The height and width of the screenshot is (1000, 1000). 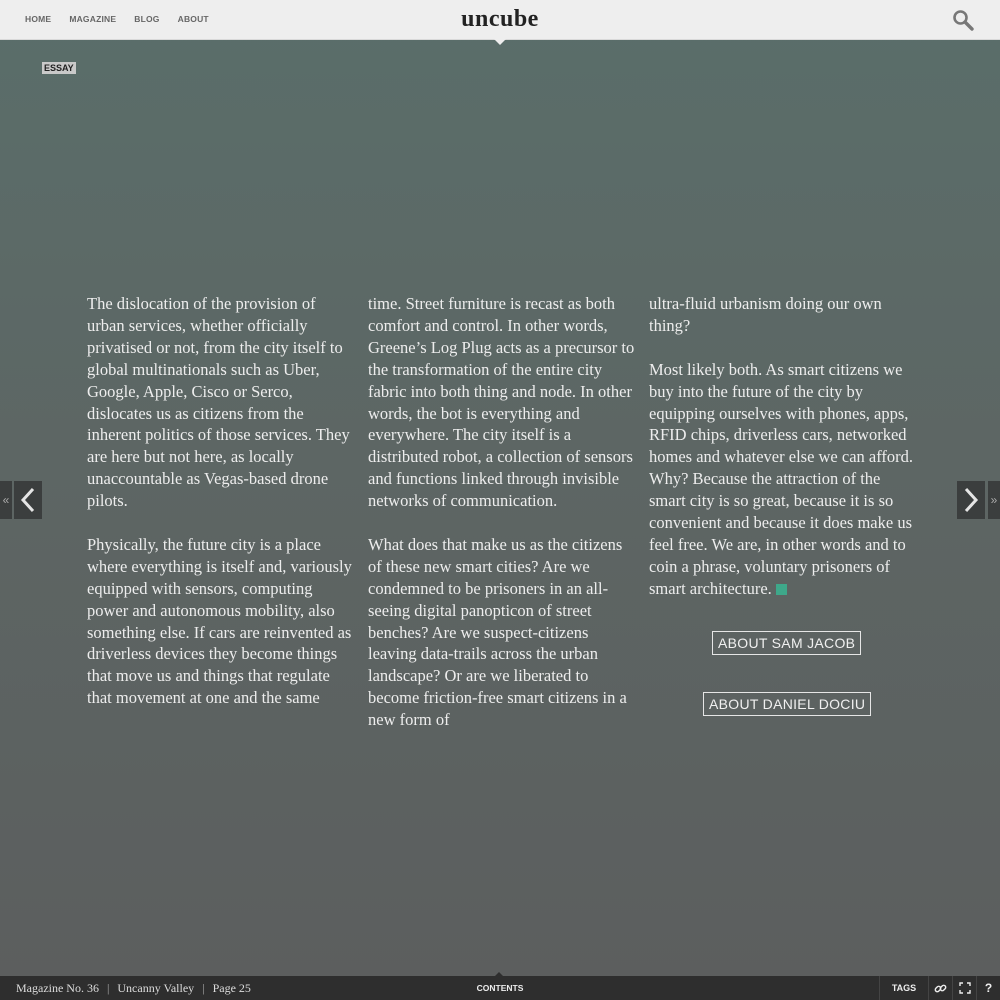 I want to click on tags-button: TAGS, so click(x=903, y=988).